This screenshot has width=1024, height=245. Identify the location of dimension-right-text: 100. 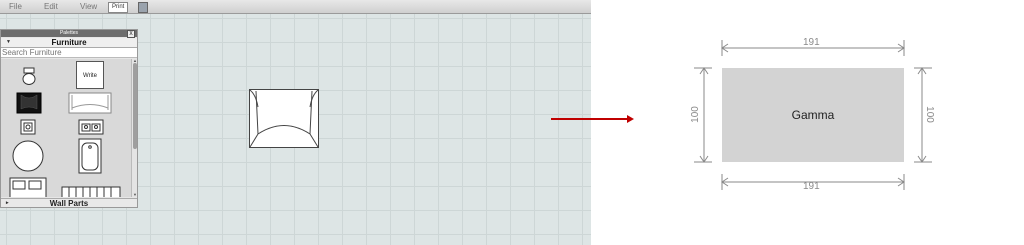
(929, 114).